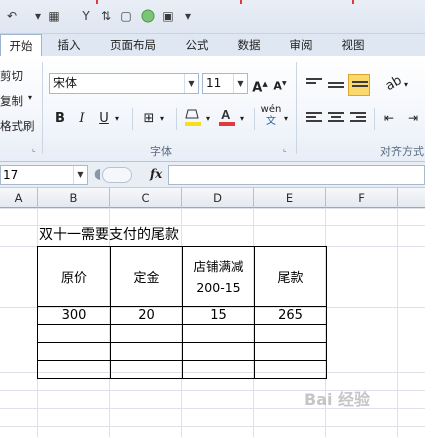  What do you see at coordinates (242, 118) in the screenshot?
I see `font-color-dropdown-icon: ▾` at bounding box center [242, 118].